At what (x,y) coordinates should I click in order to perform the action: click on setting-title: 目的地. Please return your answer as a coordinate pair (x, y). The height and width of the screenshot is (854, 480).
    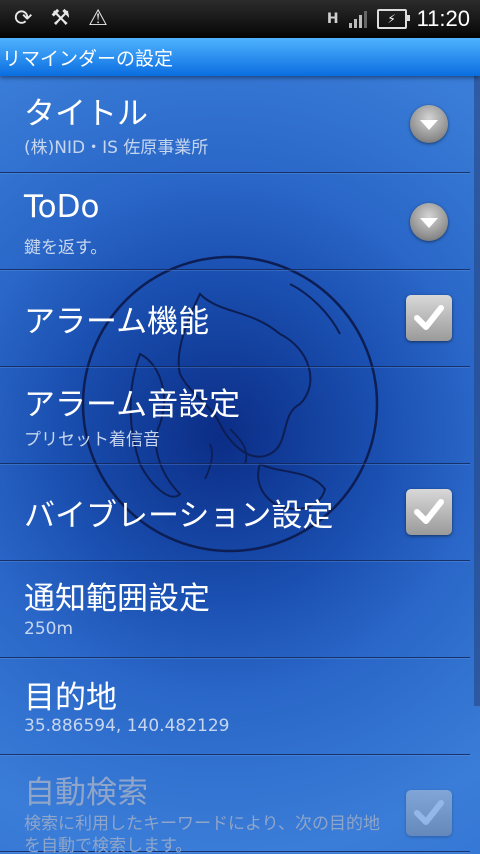
    Looking at the image, I should click on (70, 698).